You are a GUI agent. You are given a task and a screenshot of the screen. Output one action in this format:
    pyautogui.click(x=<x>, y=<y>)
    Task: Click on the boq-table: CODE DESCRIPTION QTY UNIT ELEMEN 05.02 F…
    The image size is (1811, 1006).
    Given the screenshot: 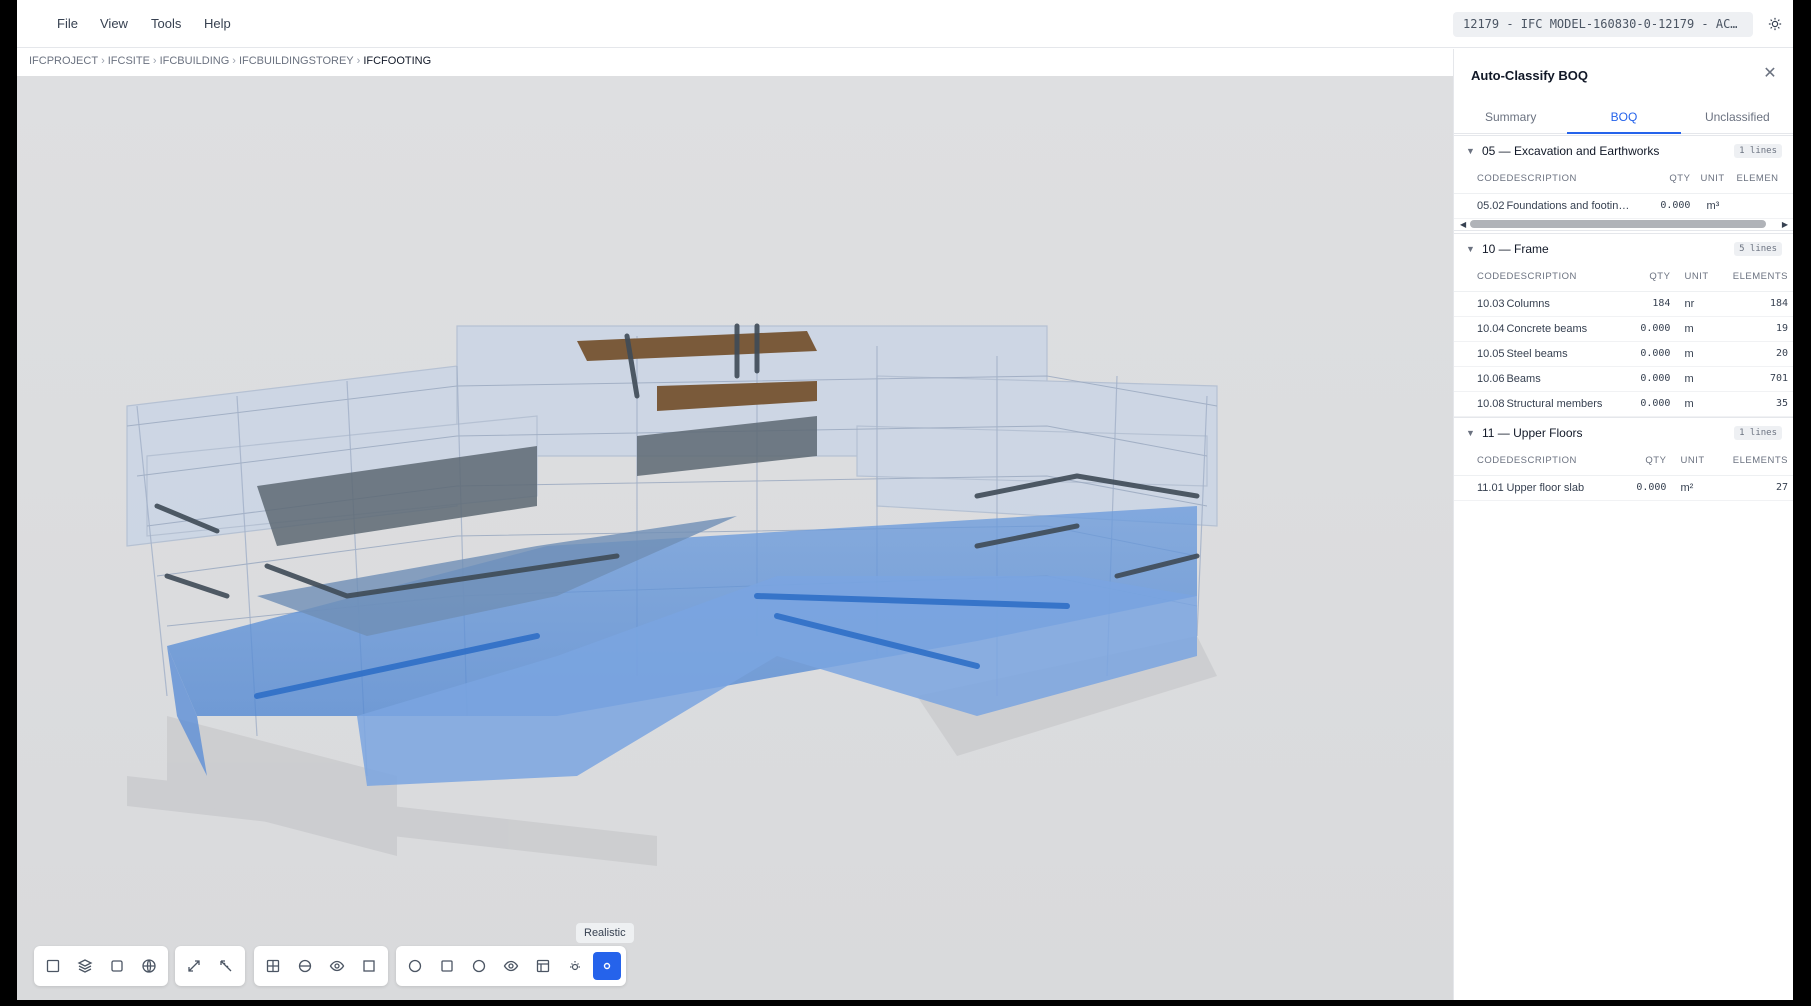 What is the action you would take?
    pyautogui.click(x=1623, y=192)
    